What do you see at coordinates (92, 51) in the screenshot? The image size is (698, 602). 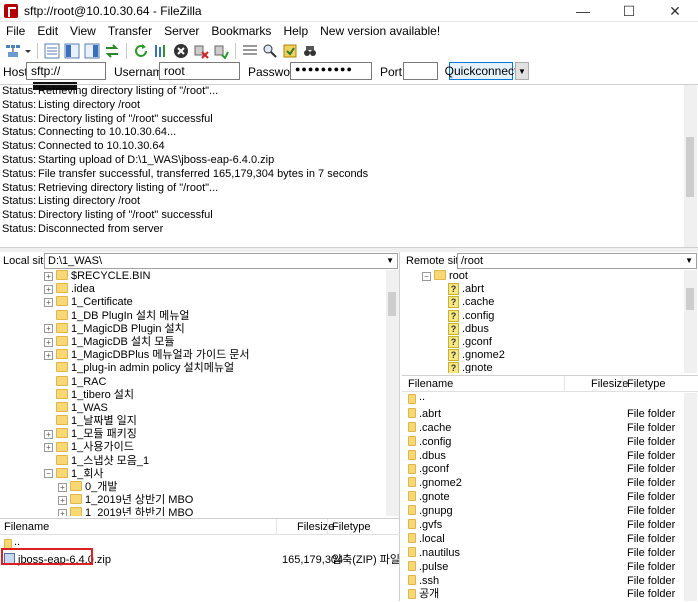 I see `toggle-remote-tree-icon` at bounding box center [92, 51].